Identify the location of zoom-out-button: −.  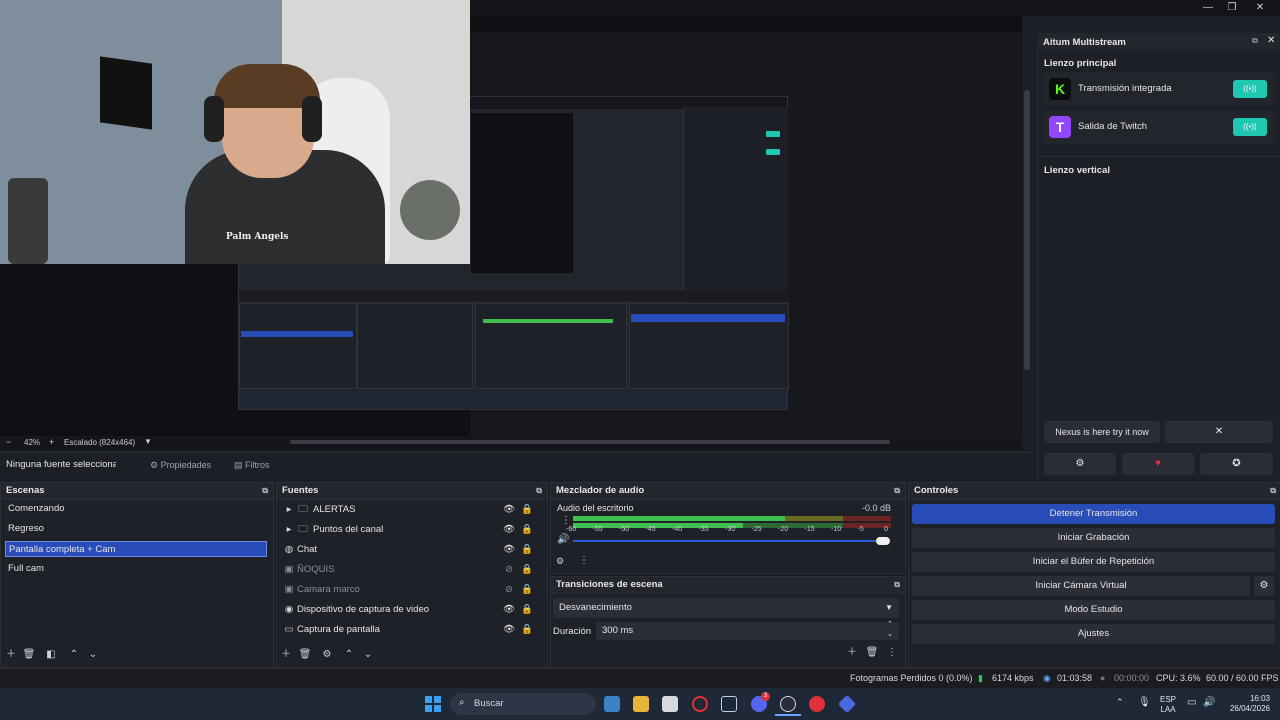
(8, 442).